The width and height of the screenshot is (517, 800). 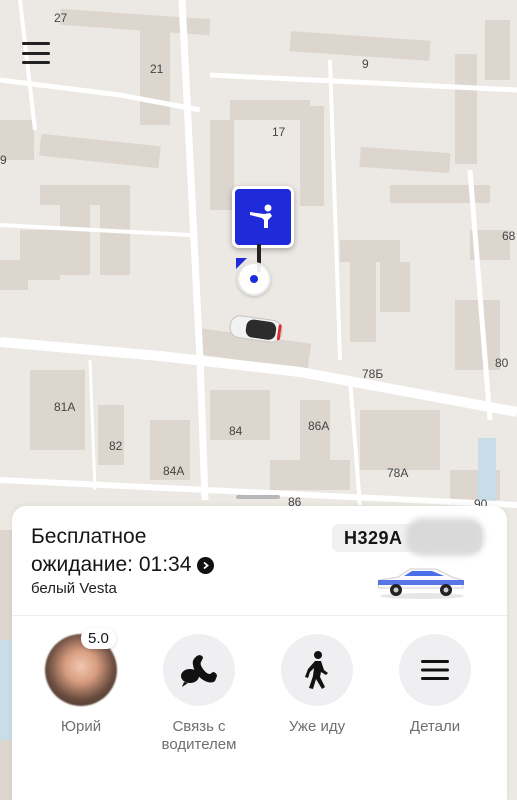 What do you see at coordinates (420, 583) in the screenshot?
I see `car-image` at bounding box center [420, 583].